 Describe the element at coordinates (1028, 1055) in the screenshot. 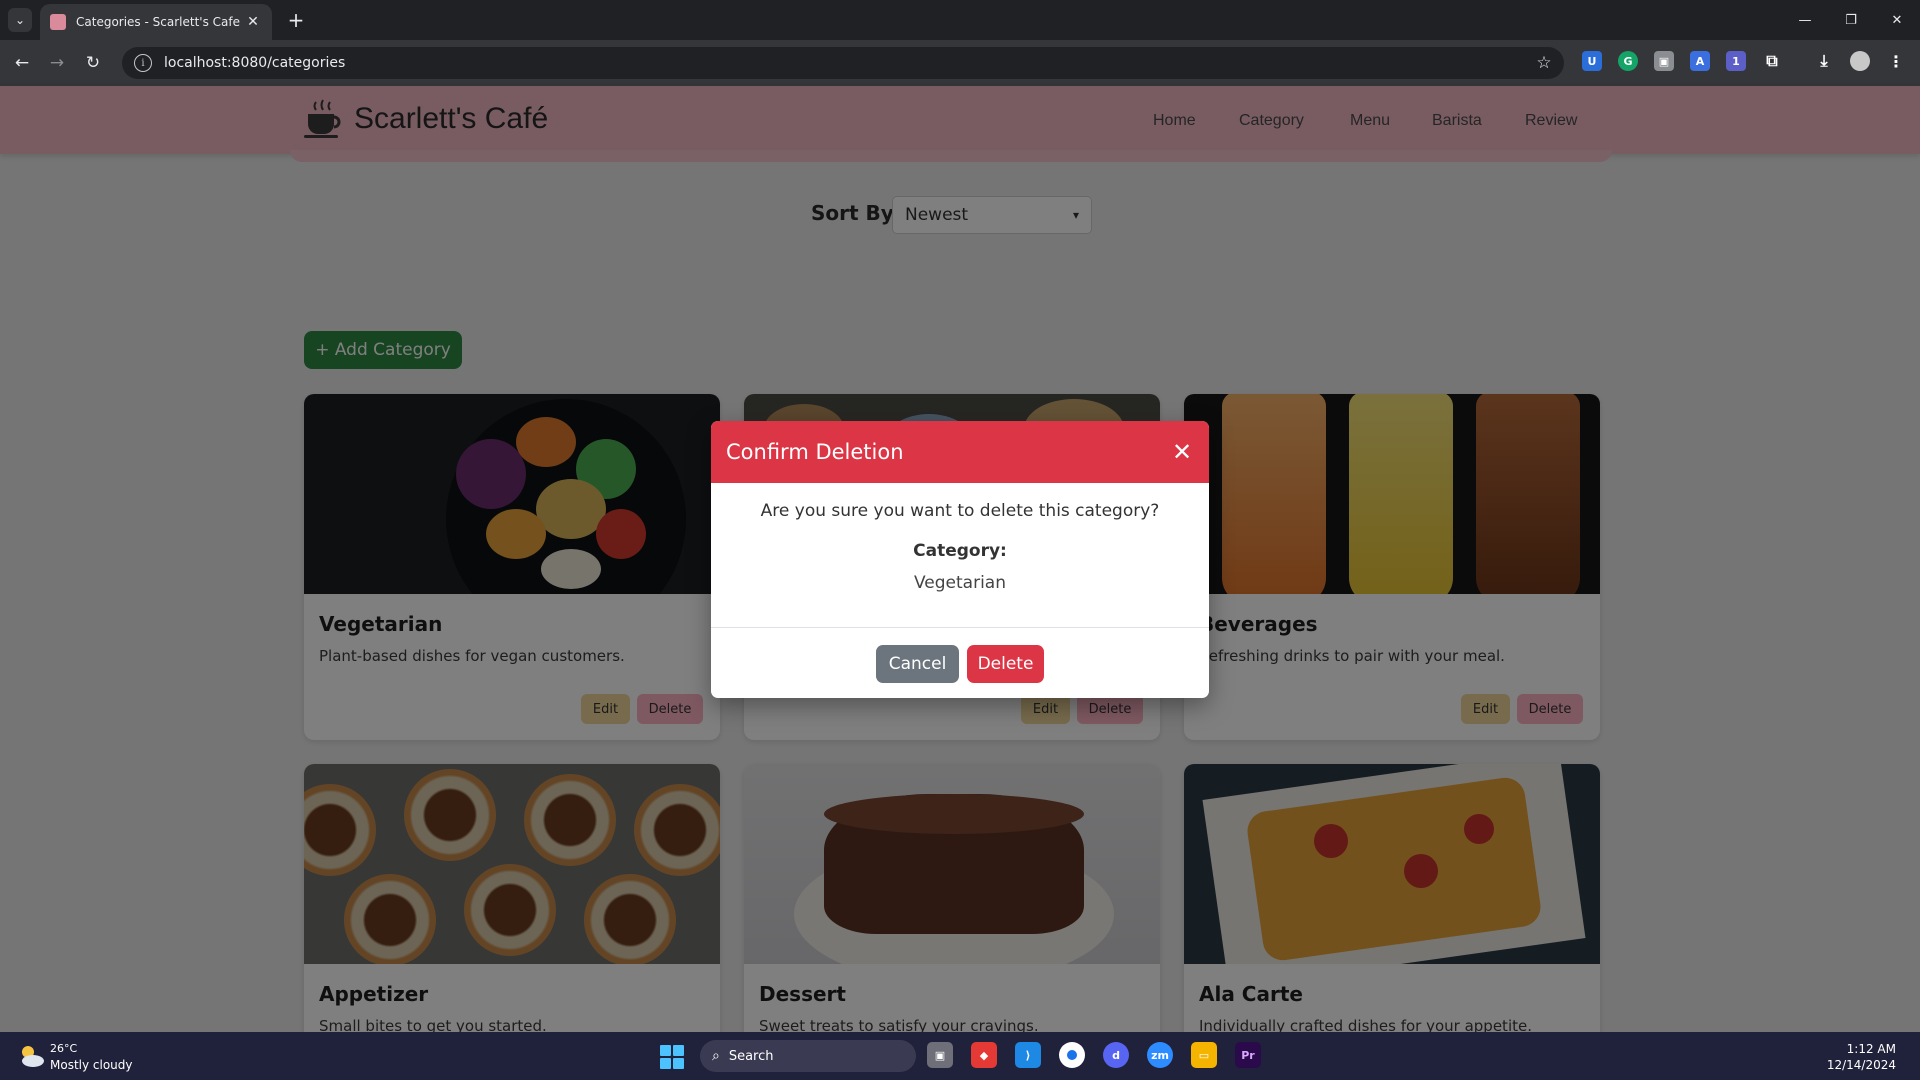

I see `vscode-icon: ⟩` at that location.